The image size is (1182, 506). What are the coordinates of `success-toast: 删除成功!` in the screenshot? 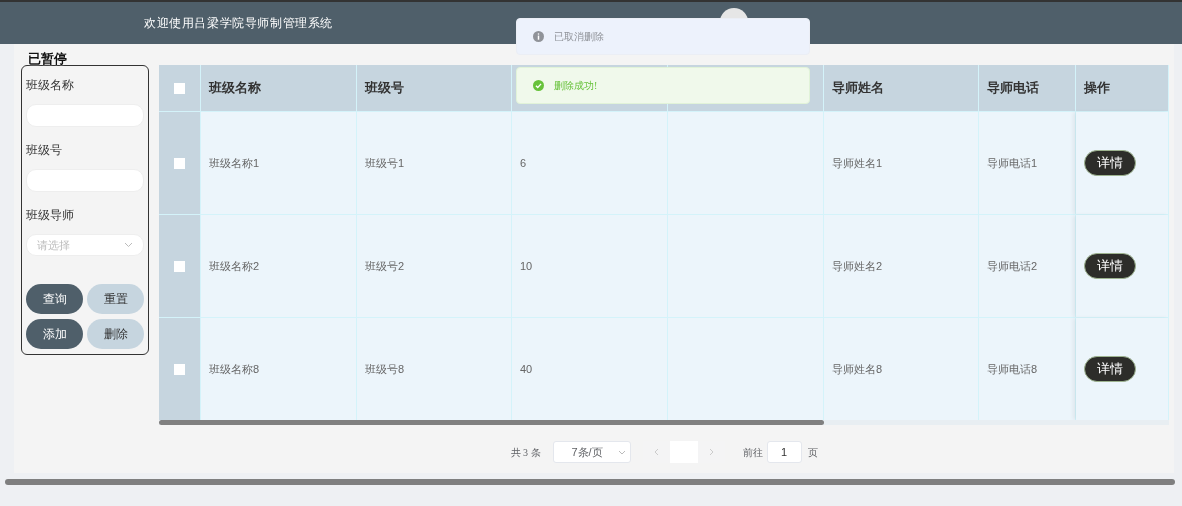 It's located at (663, 85).